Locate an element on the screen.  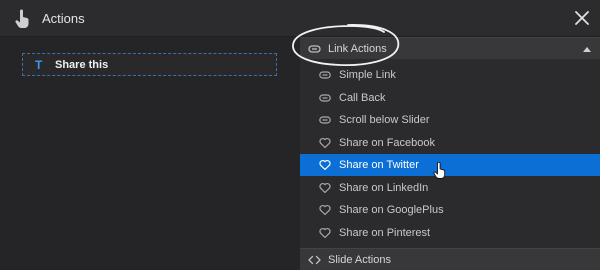
hand-pointer-icon is located at coordinates (22, 19).